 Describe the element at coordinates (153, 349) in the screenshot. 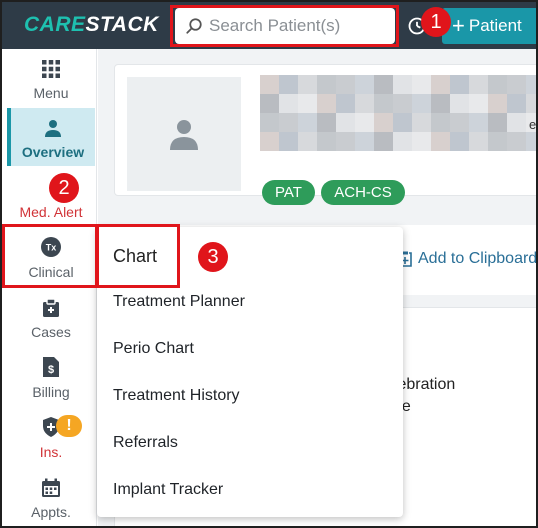

I see `menu-item-perio-chart: Perio Chart` at that location.